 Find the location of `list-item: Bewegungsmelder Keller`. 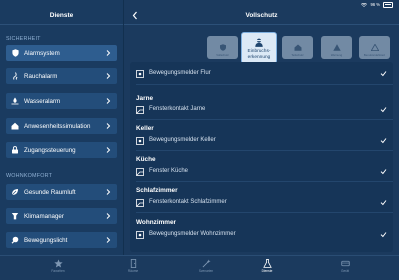

list-item: Bewegungsmelder Keller is located at coordinates (261, 141).